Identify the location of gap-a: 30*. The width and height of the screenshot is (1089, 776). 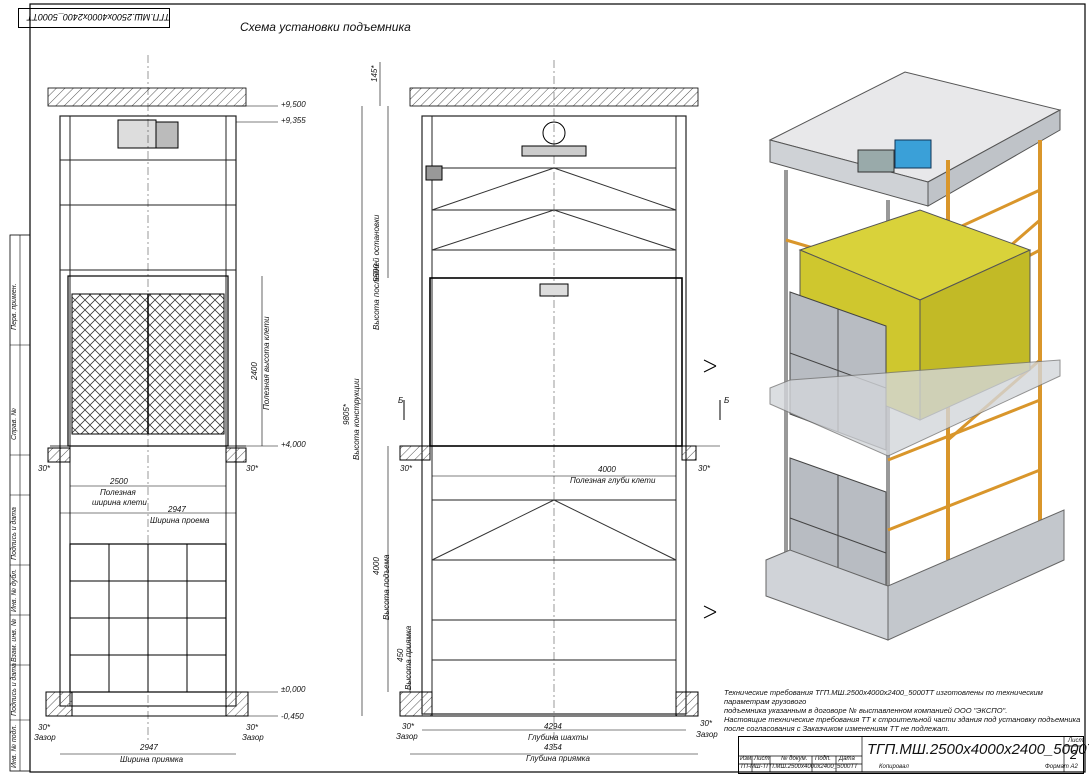
(406, 468).